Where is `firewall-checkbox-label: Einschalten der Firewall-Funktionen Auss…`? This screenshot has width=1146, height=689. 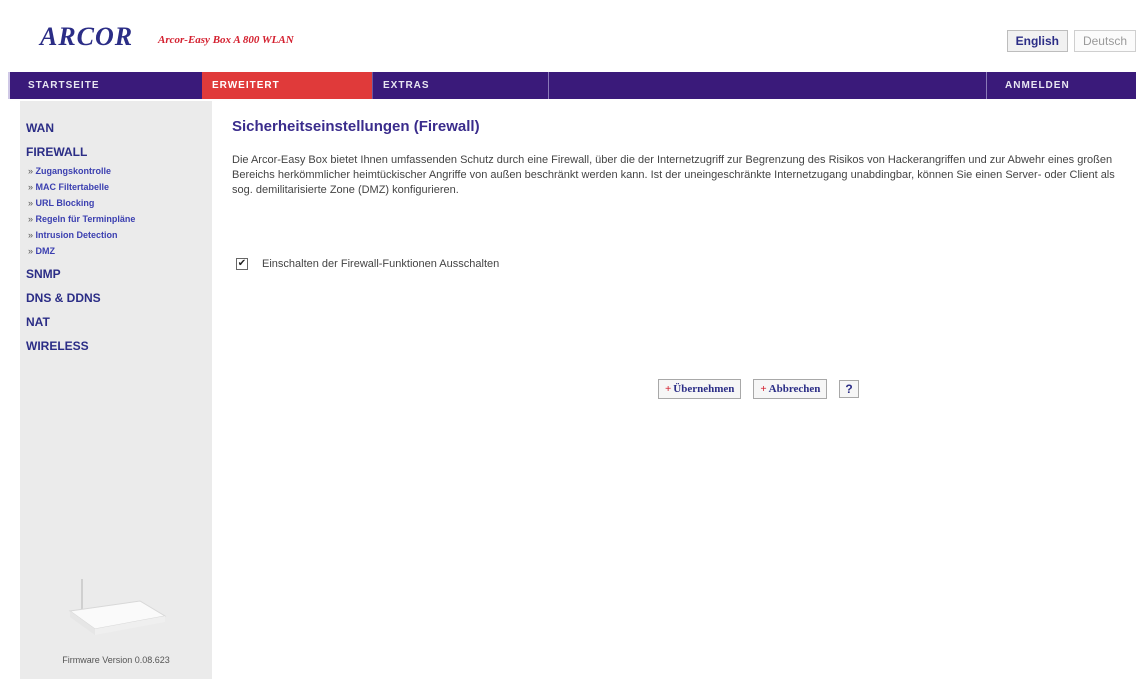
firewall-checkbox-label: Einschalten der Firewall-Funktionen Auss… is located at coordinates (381, 264).